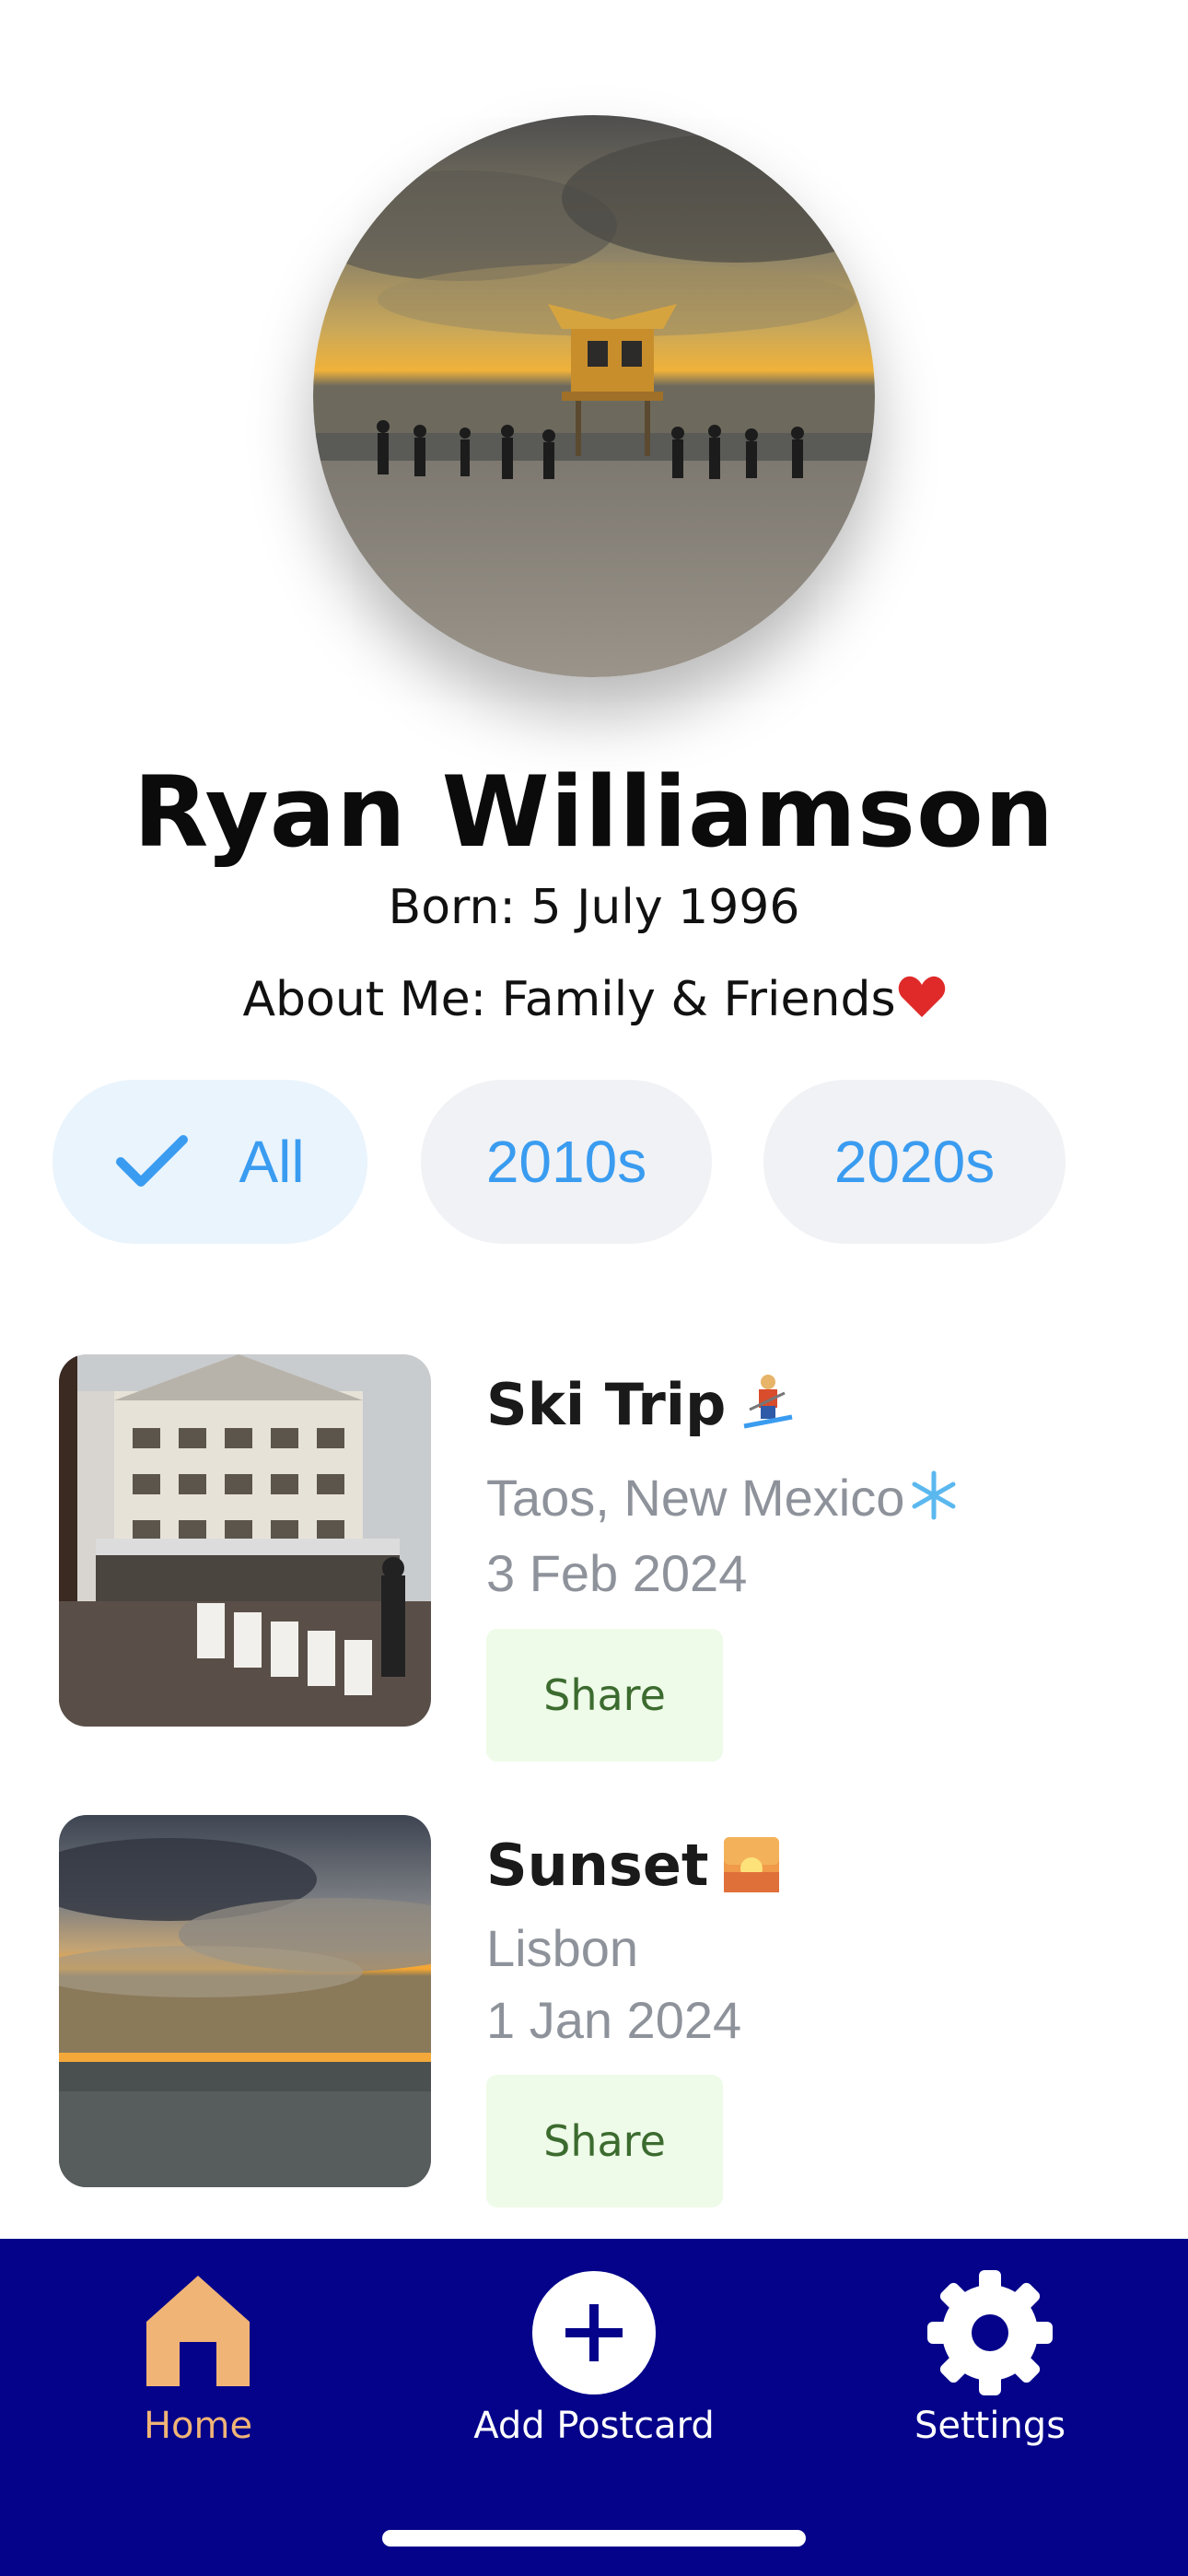 The height and width of the screenshot is (2576, 1188). I want to click on postcard-location: Lisbon, so click(562, 1948).